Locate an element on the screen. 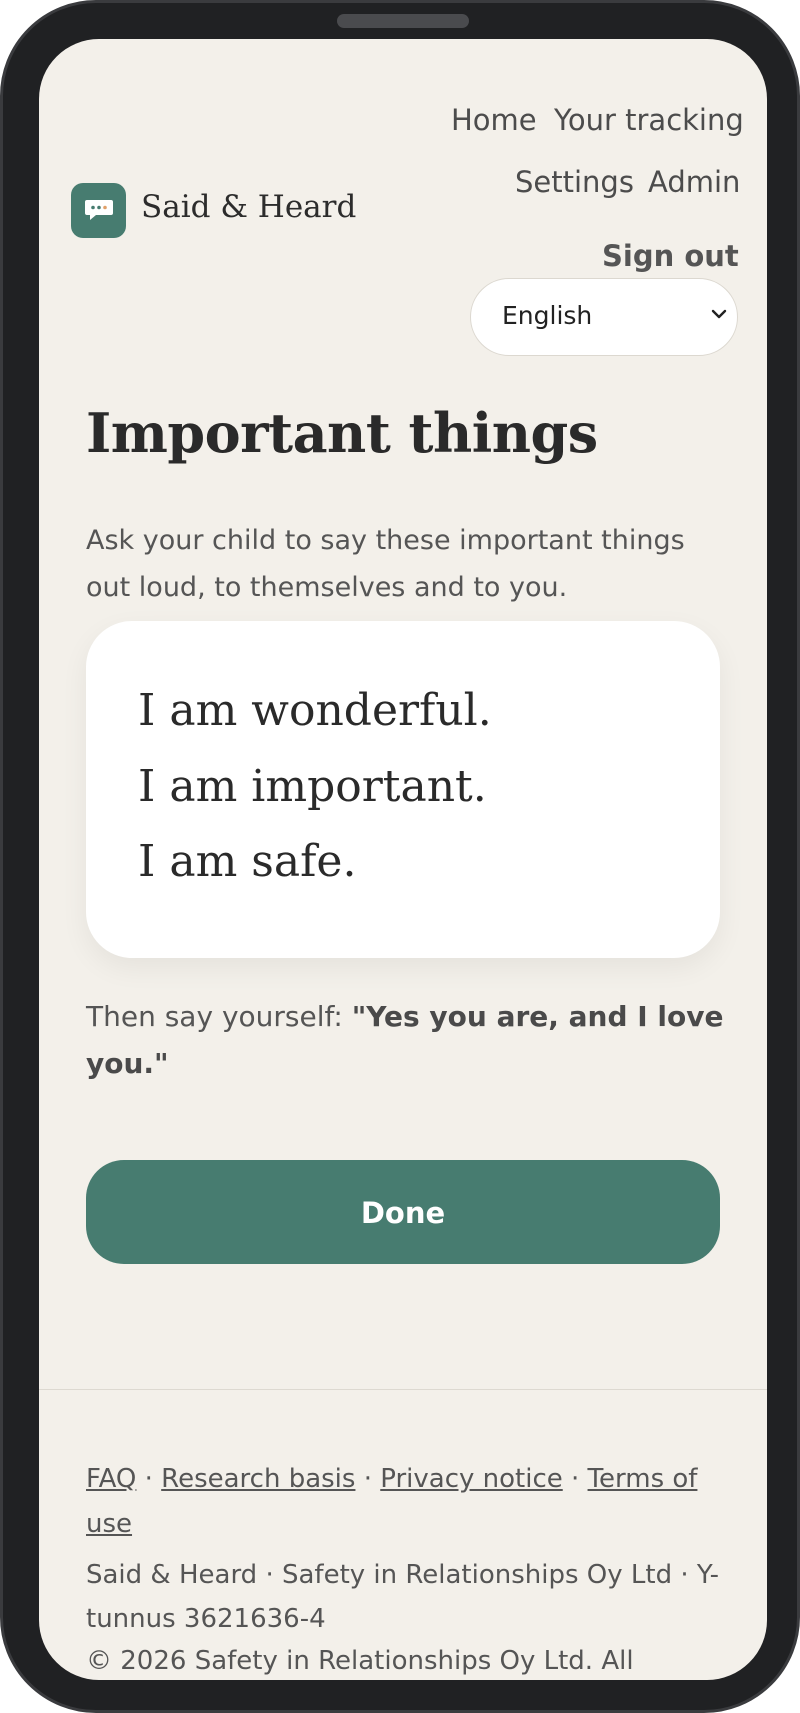 This screenshot has width=800, height=1713. footer-divider is located at coordinates (403, 1389).